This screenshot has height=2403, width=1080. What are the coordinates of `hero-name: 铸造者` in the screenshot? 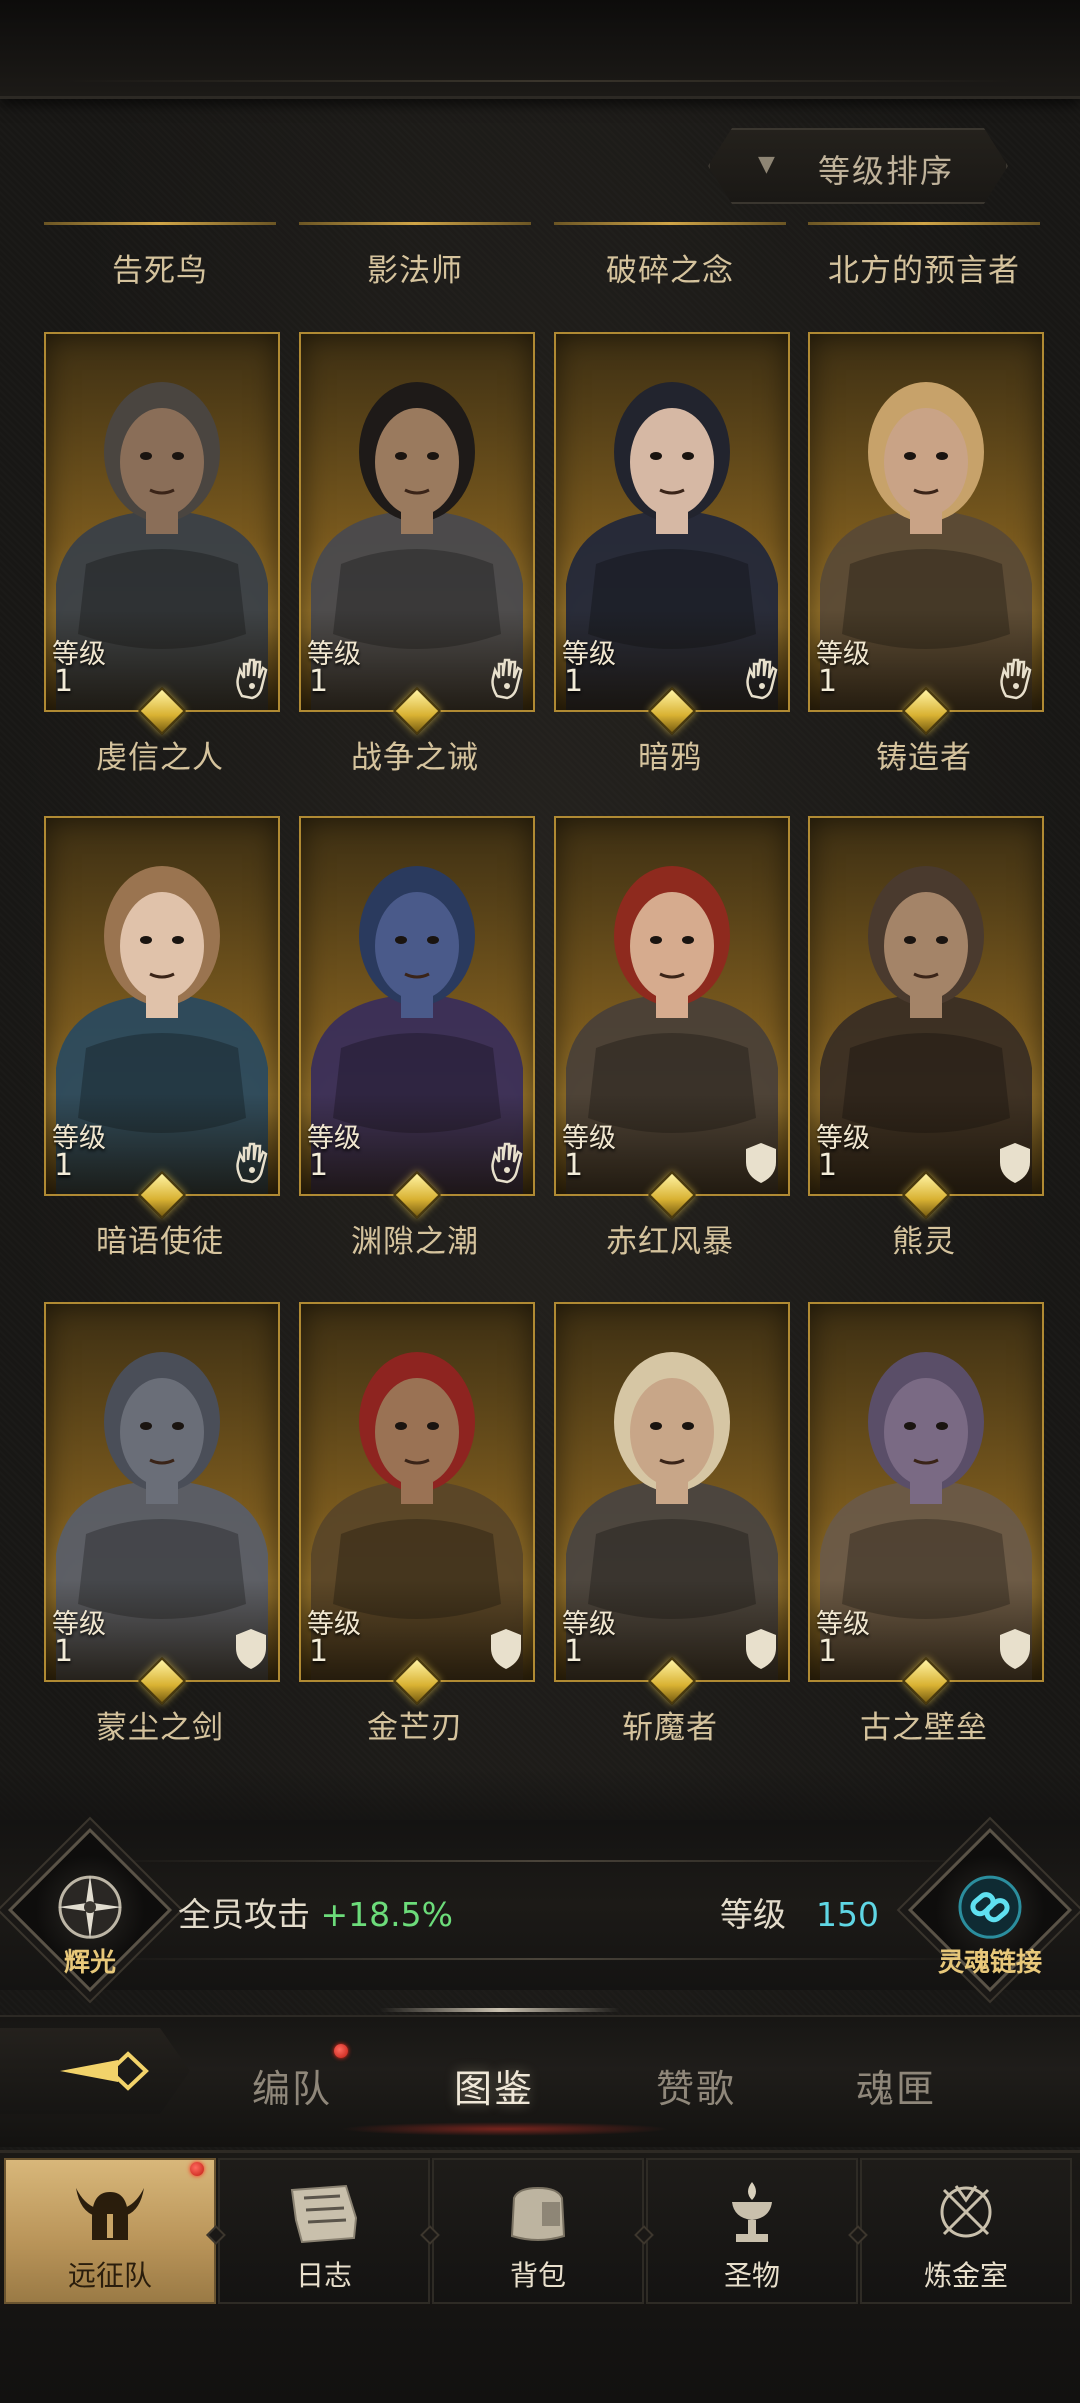 It's located at (924, 758).